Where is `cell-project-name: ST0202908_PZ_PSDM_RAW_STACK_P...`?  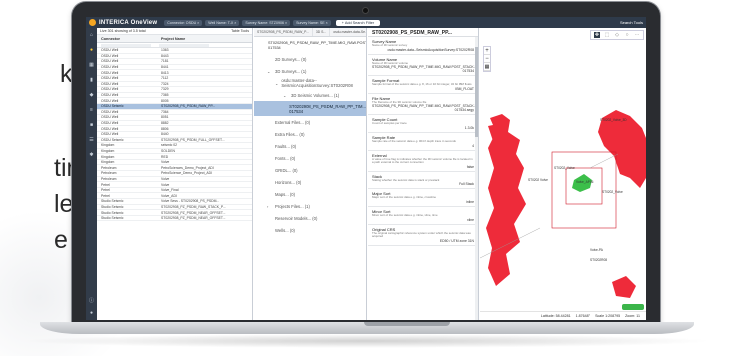 cell-project-name: ST0202908_PZ_PSDM_RAW_STACK_P... is located at coordinates (193, 206).